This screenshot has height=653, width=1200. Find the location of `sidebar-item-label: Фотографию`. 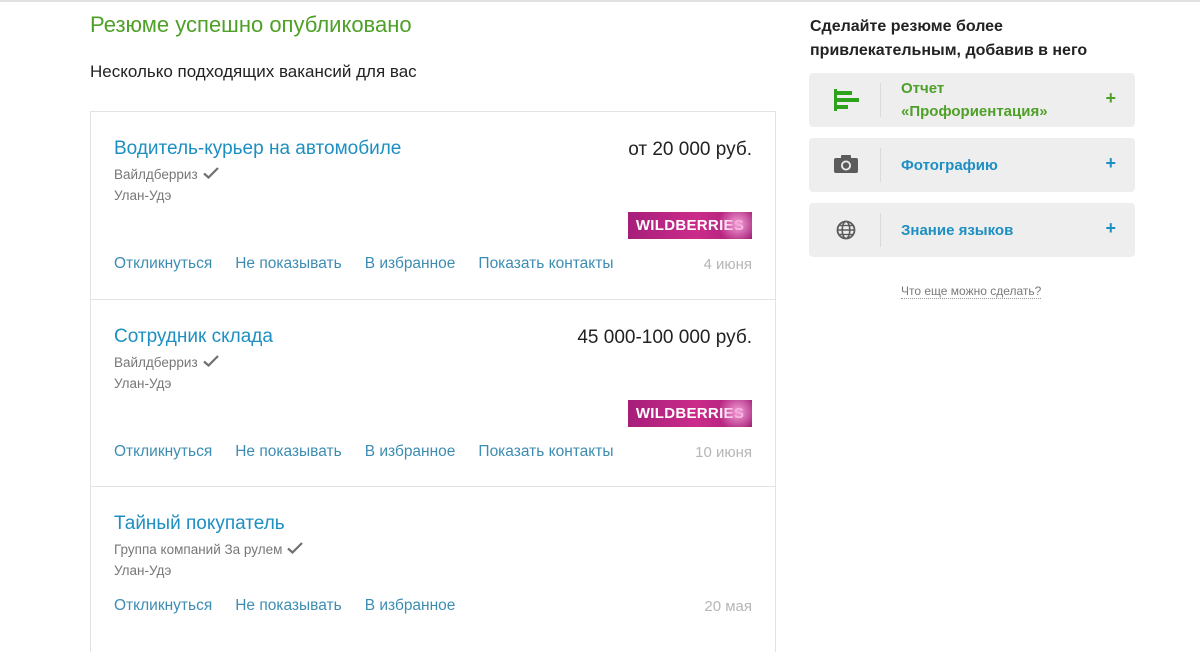

sidebar-item-label: Фотографию is located at coordinates (949, 165).